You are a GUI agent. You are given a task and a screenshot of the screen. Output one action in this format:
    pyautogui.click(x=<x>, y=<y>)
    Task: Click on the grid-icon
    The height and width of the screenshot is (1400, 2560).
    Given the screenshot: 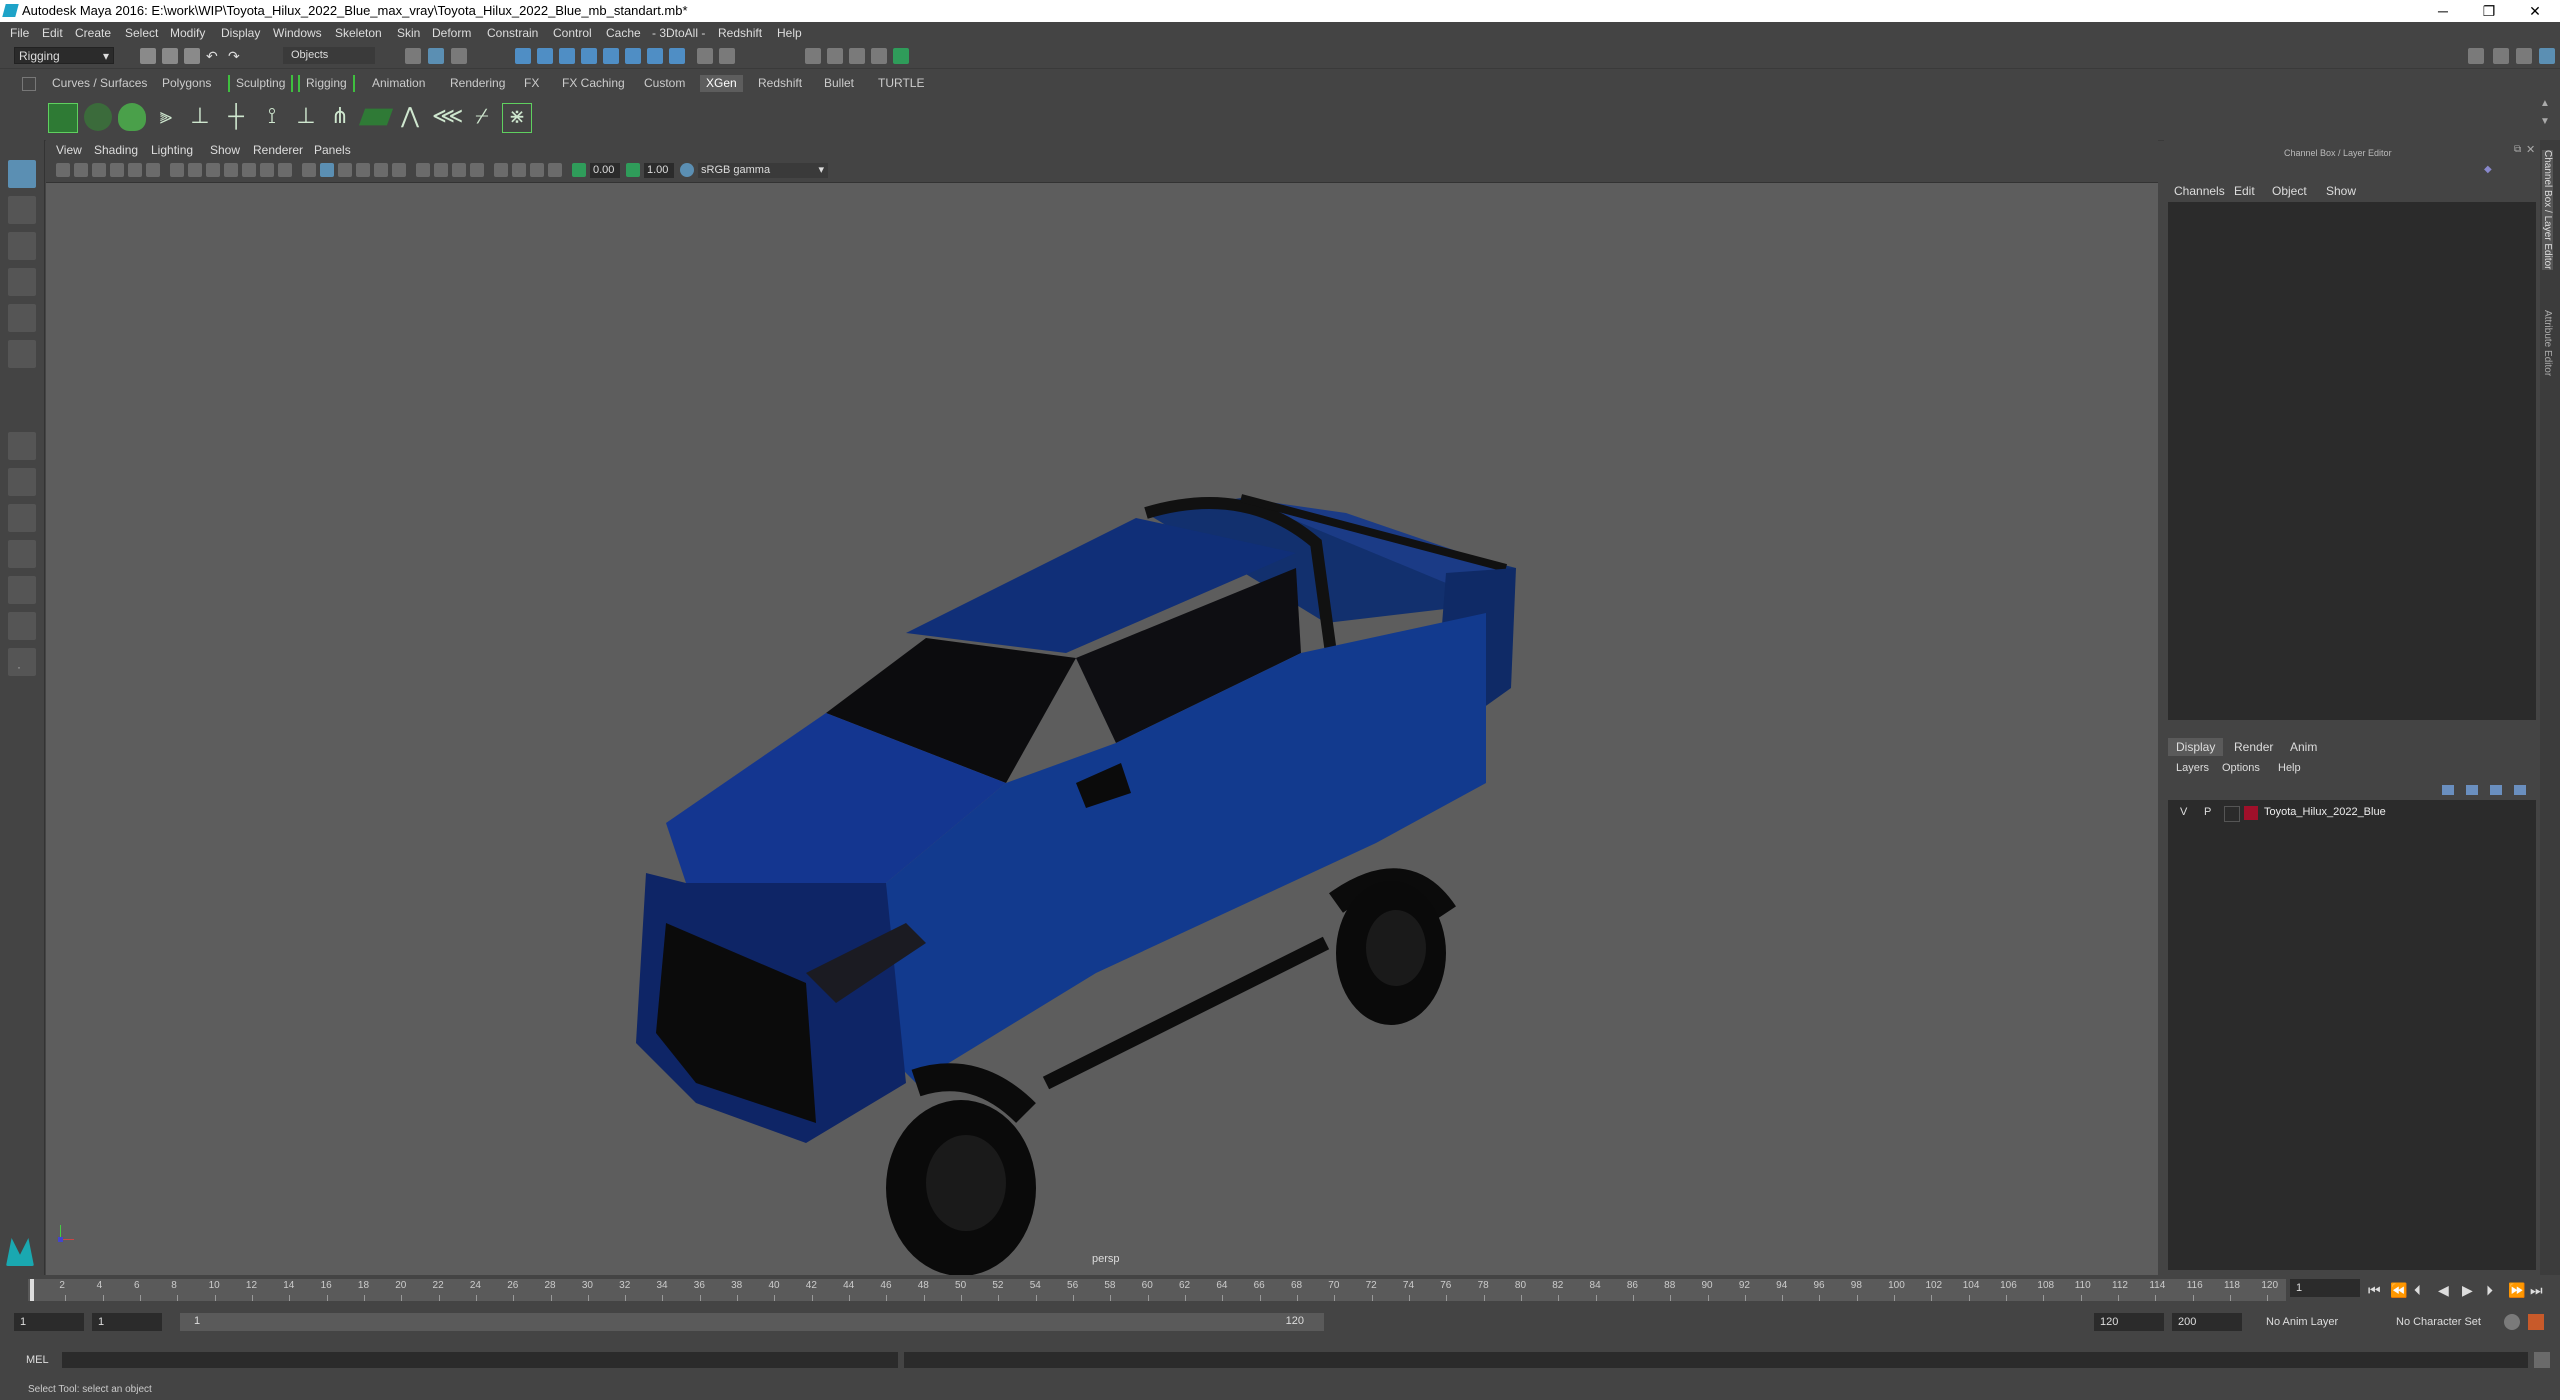 What is the action you would take?
    pyautogui.click(x=177, y=170)
    